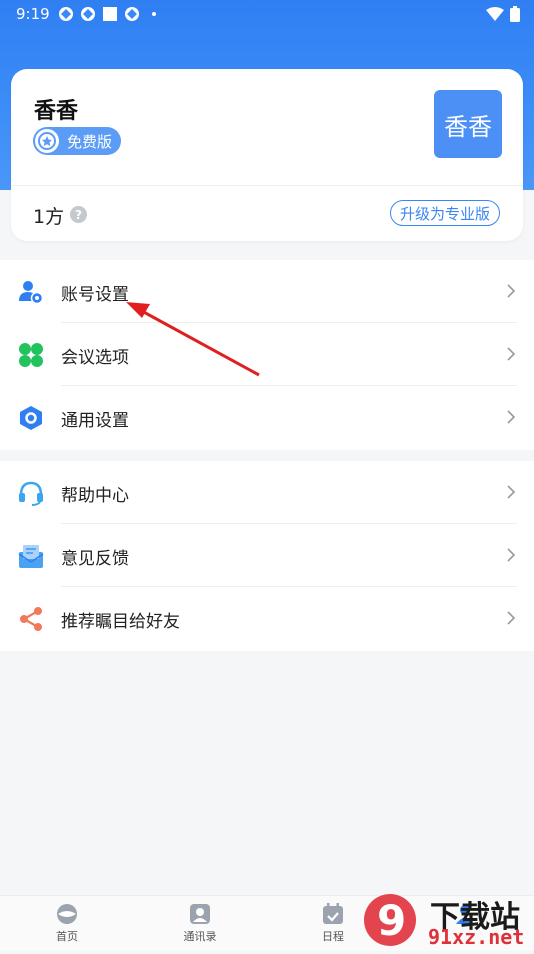 This screenshot has width=534, height=954. Describe the element at coordinates (445, 213) in the screenshot. I see `upgrade-button: 升级为专业版` at that location.